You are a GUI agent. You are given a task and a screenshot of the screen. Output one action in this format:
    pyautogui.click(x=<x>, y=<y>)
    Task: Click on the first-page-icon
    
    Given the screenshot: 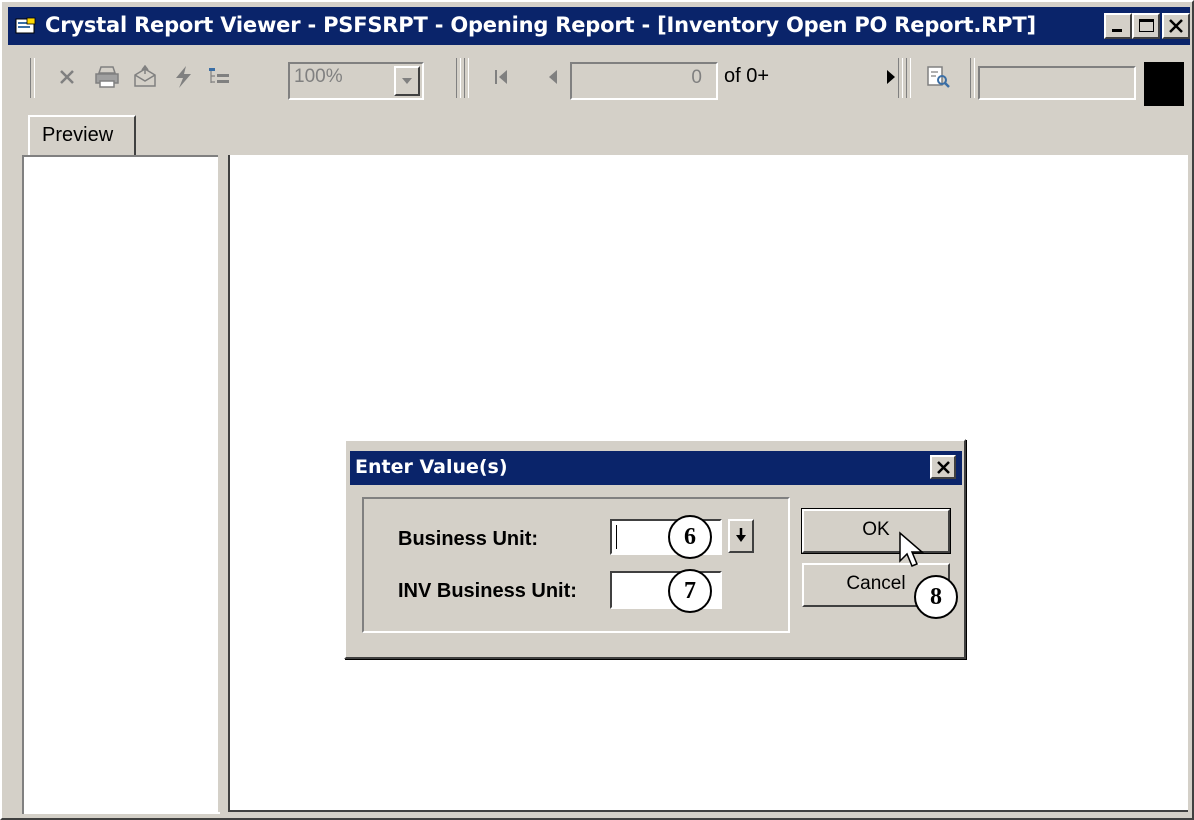 What is the action you would take?
    pyautogui.click(x=501, y=77)
    